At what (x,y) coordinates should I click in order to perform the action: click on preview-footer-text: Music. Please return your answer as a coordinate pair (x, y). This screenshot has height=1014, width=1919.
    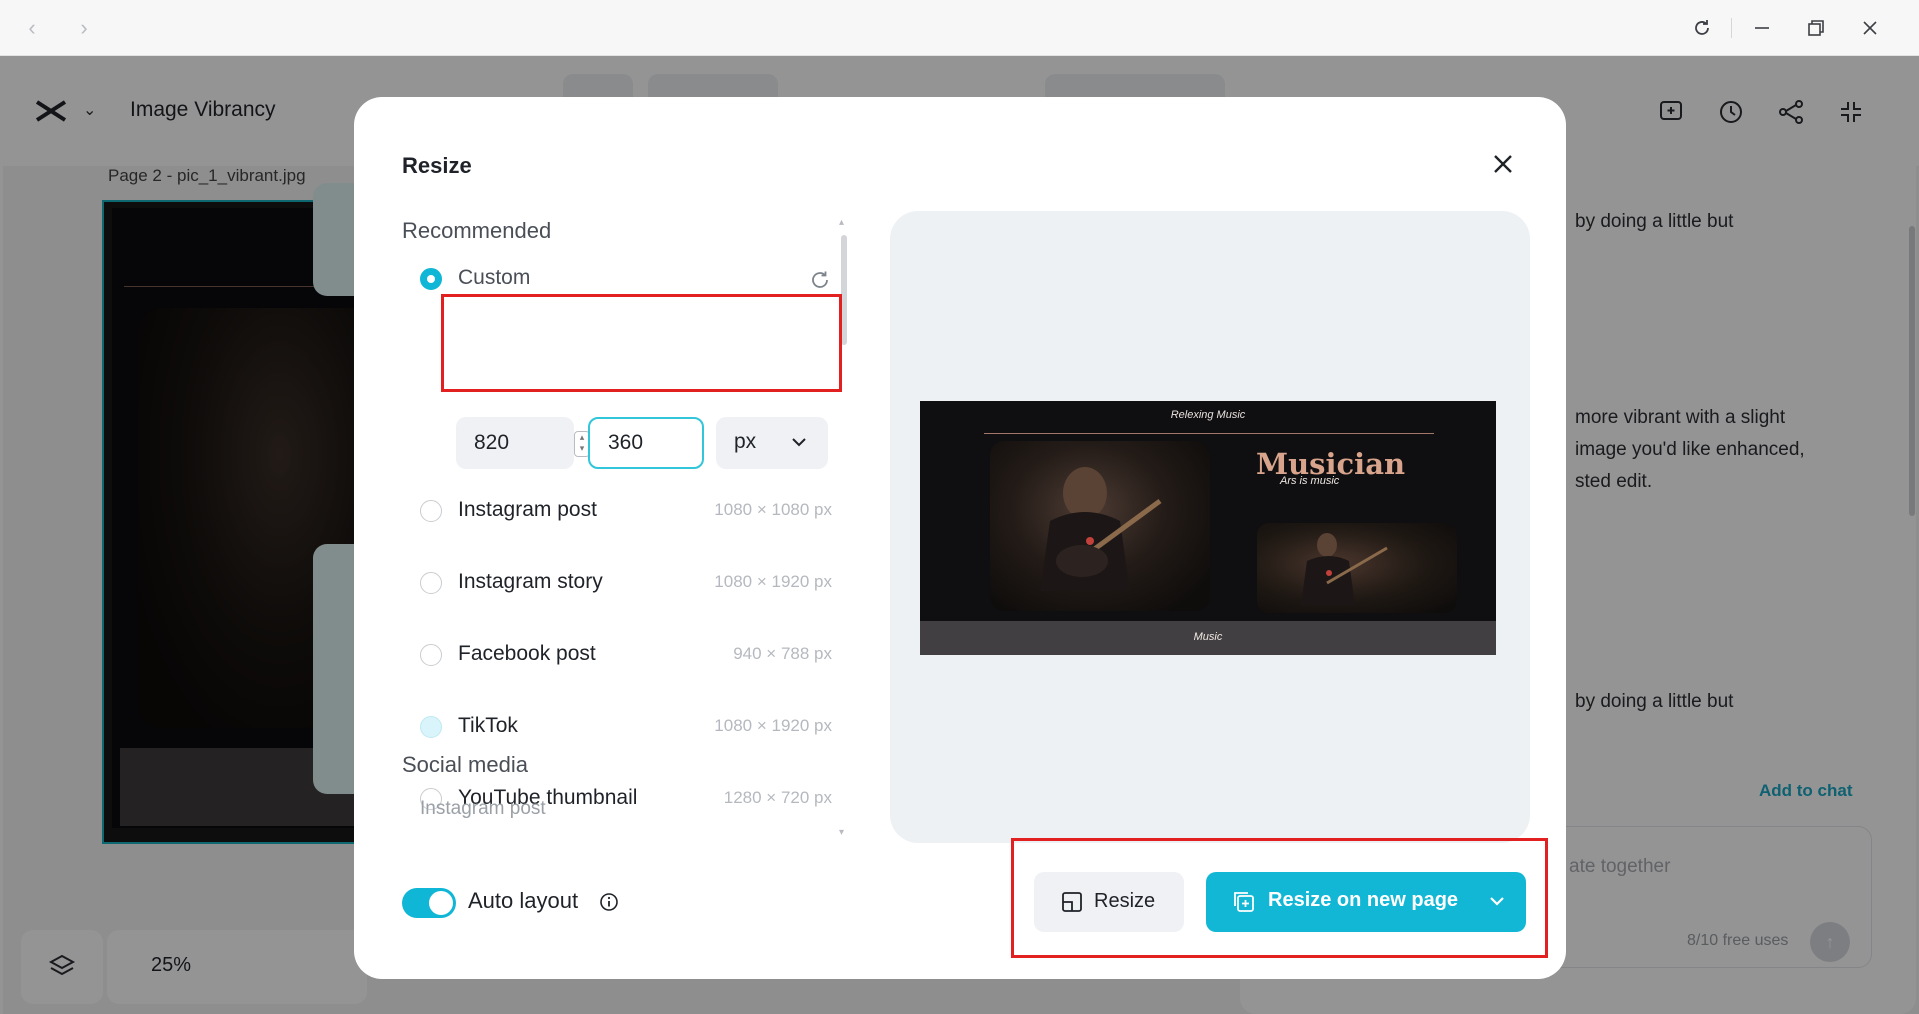
    Looking at the image, I should click on (1208, 637).